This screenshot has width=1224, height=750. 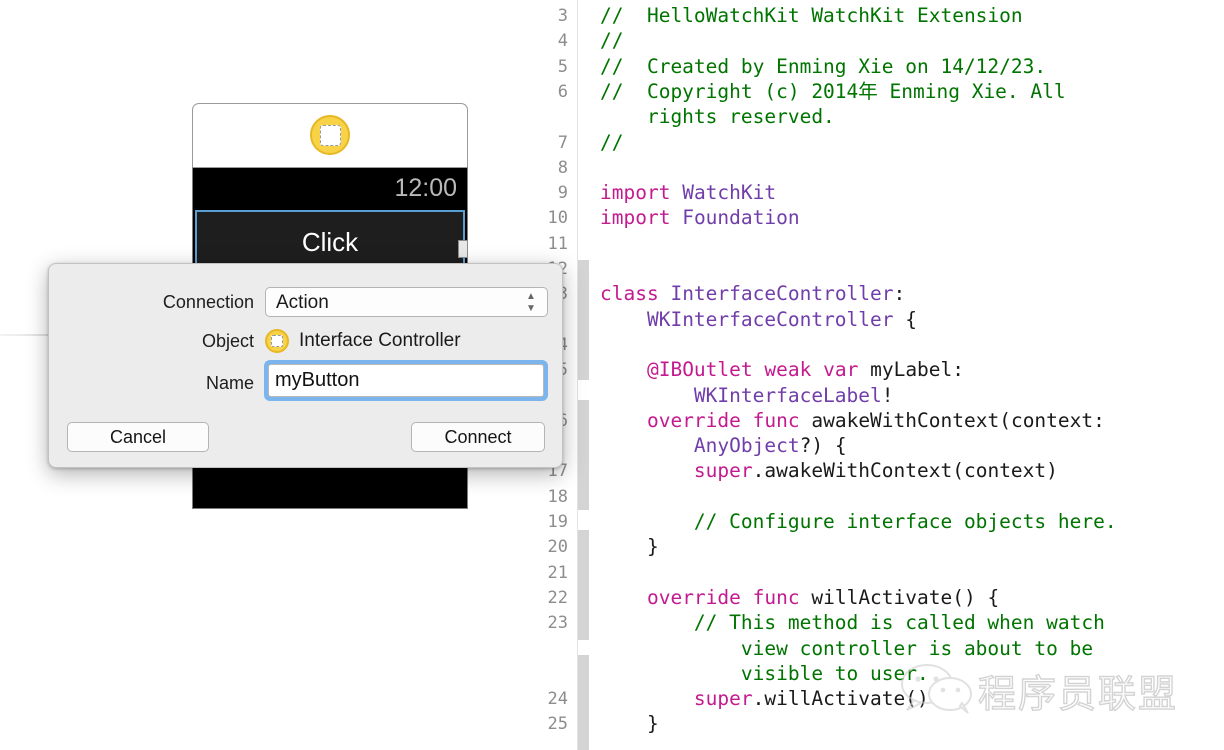 I want to click on line-number: 18, so click(x=557, y=496).